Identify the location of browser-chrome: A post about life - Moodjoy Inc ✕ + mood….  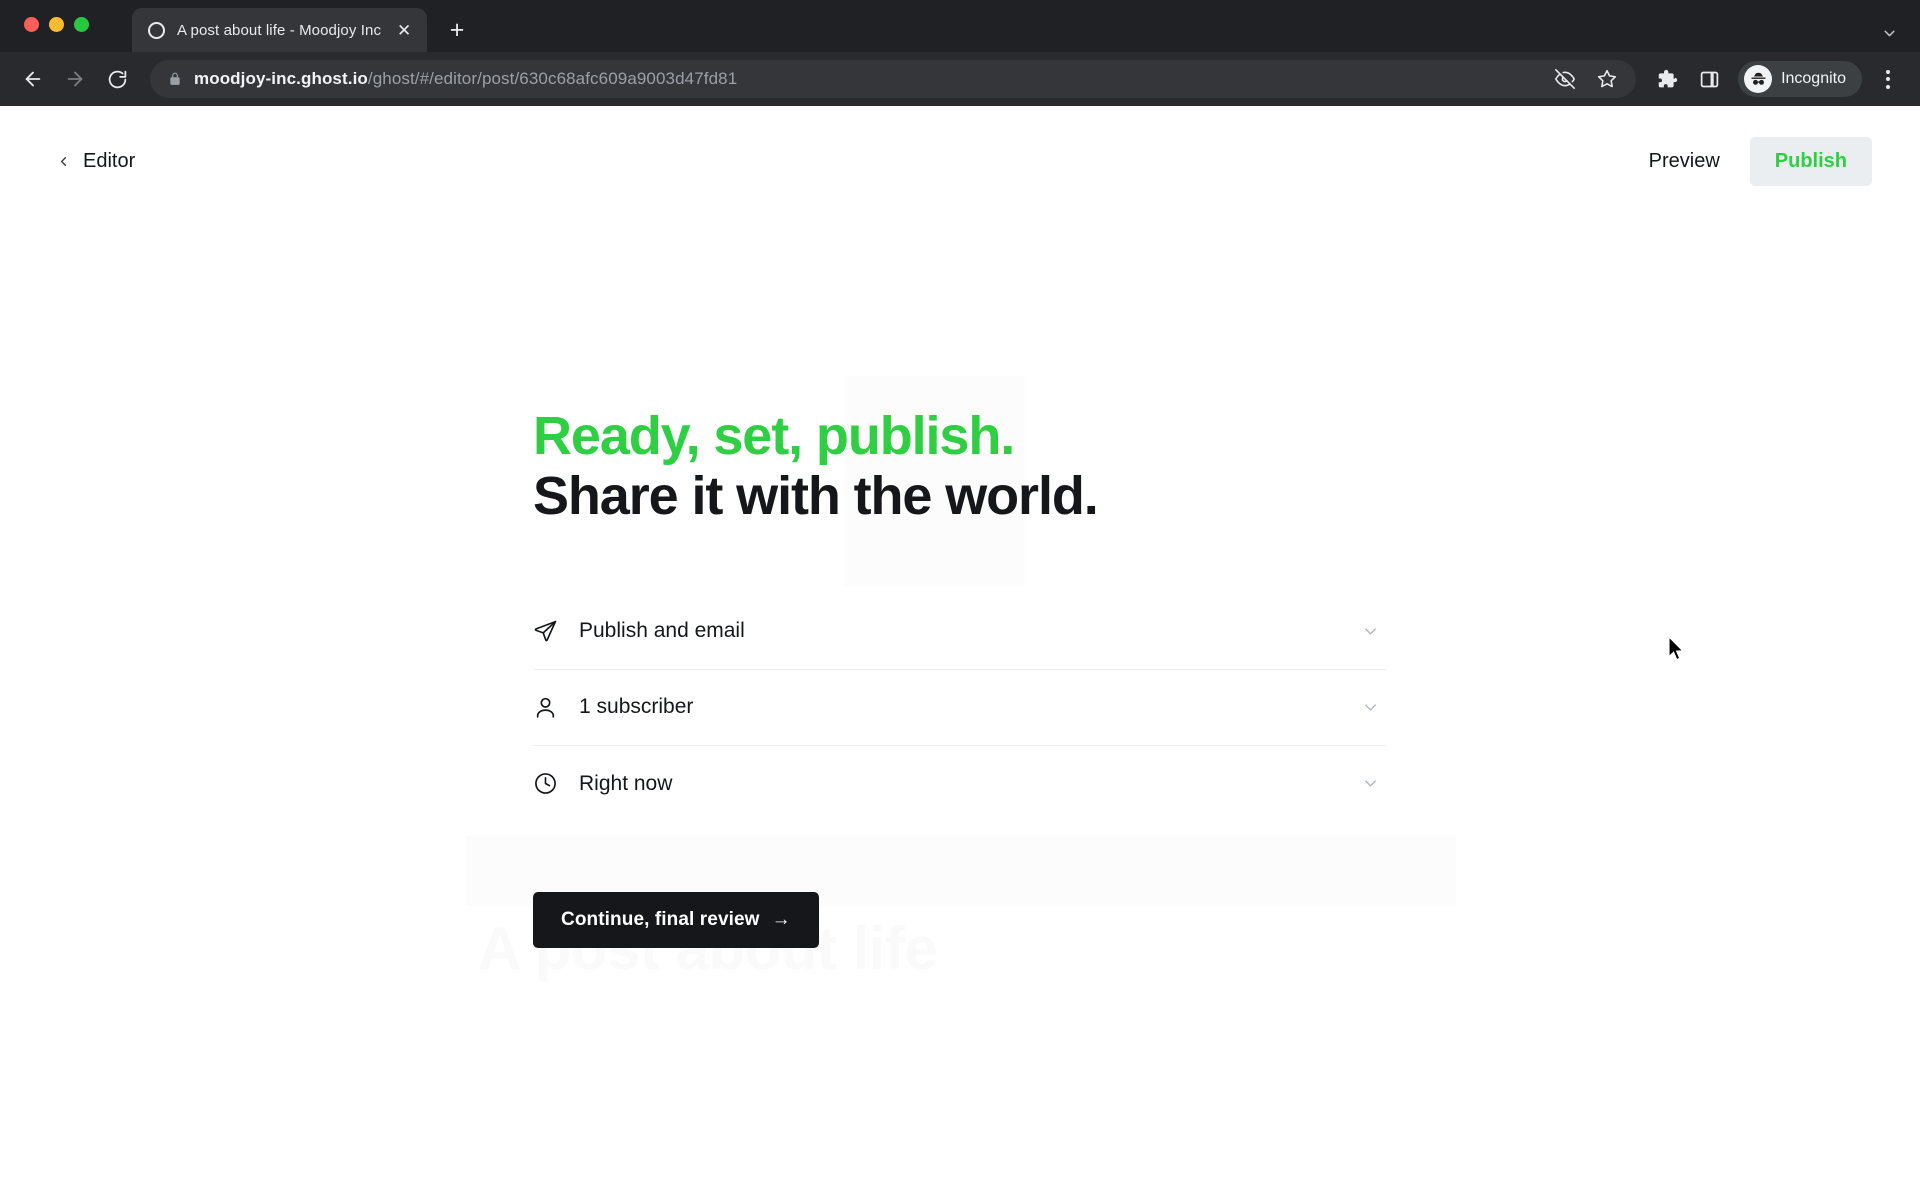
(960, 53).